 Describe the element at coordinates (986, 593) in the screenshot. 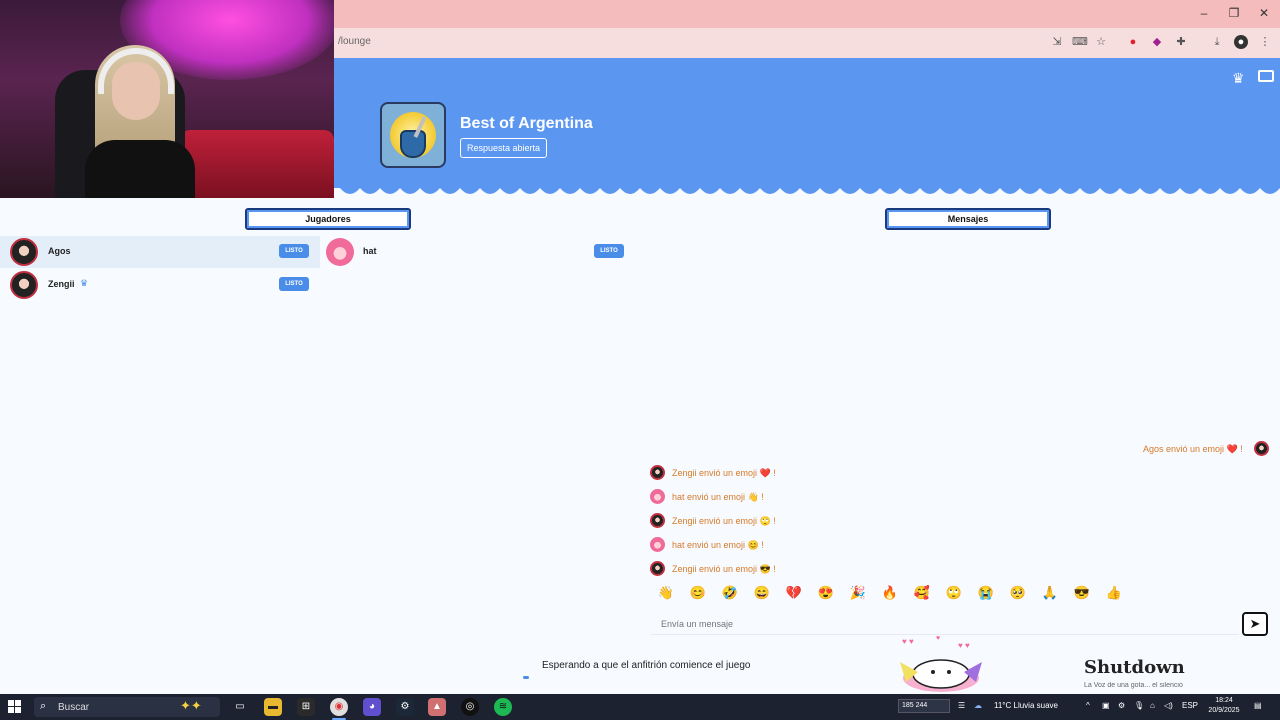

I see `emoji-button: 😭` at that location.